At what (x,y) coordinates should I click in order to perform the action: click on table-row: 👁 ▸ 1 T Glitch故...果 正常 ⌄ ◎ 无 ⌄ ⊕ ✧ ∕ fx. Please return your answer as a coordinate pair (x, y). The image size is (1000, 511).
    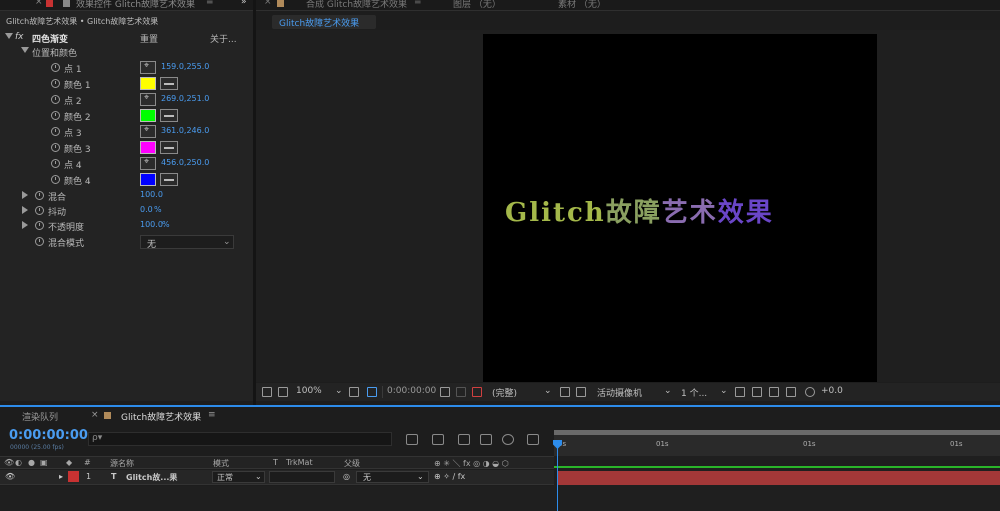
    Looking at the image, I should click on (277, 477).